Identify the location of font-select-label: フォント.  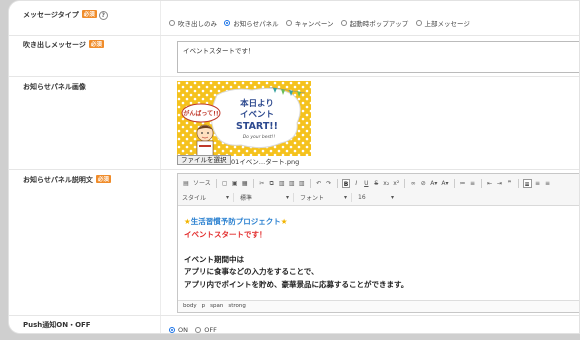
(312, 198).